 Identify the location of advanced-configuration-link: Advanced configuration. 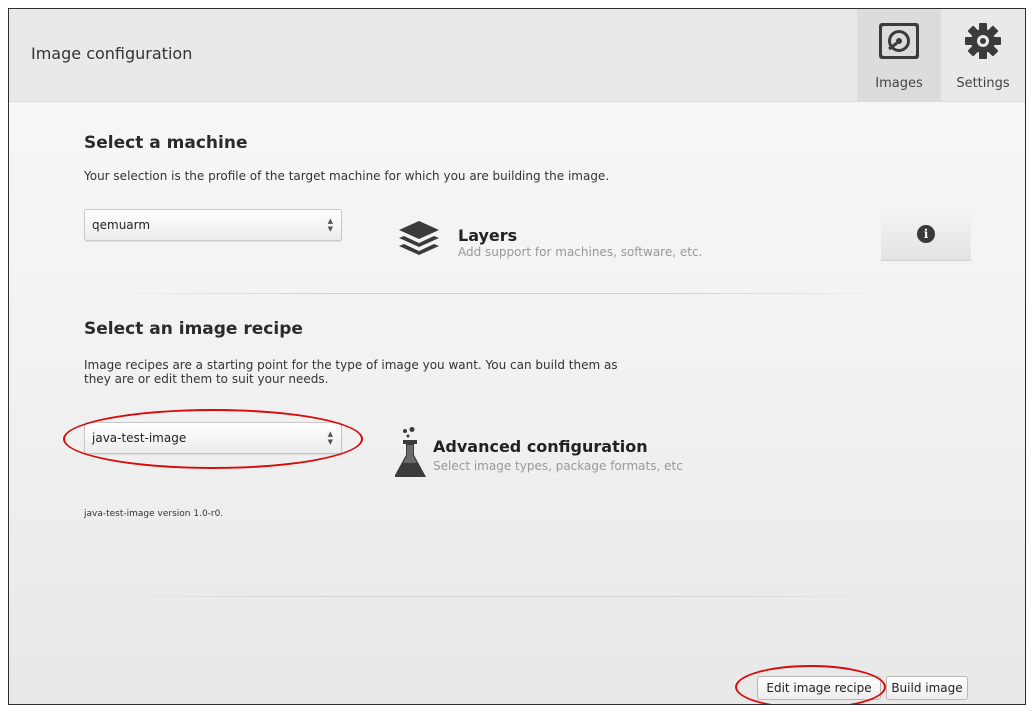
(540, 446).